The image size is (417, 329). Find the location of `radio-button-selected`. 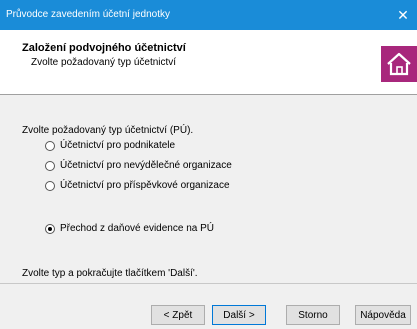

radio-button-selected is located at coordinates (50, 228).